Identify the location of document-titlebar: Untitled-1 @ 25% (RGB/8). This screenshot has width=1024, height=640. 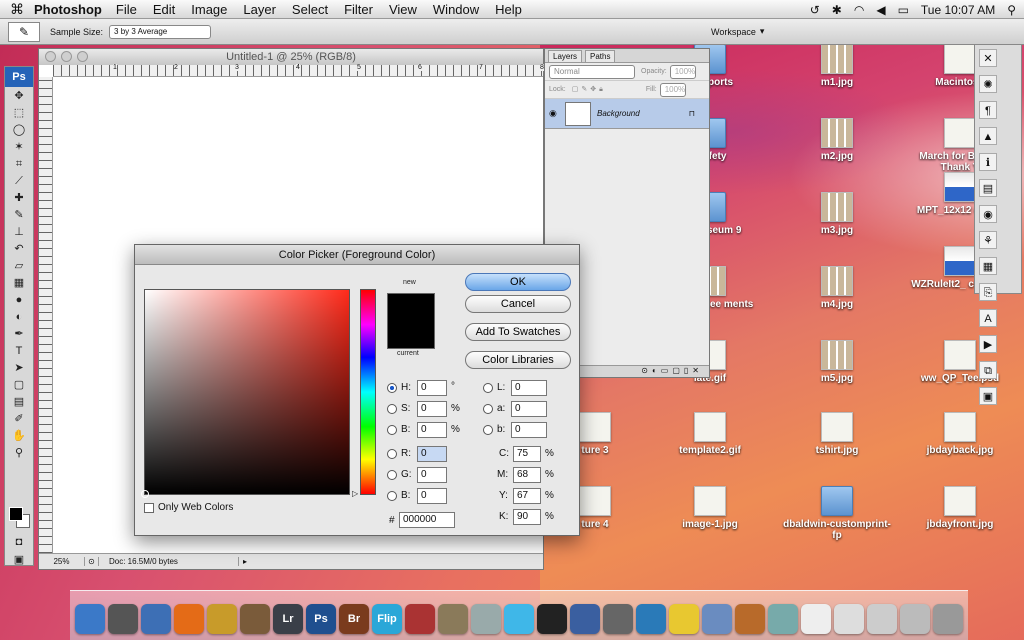
(291, 57).